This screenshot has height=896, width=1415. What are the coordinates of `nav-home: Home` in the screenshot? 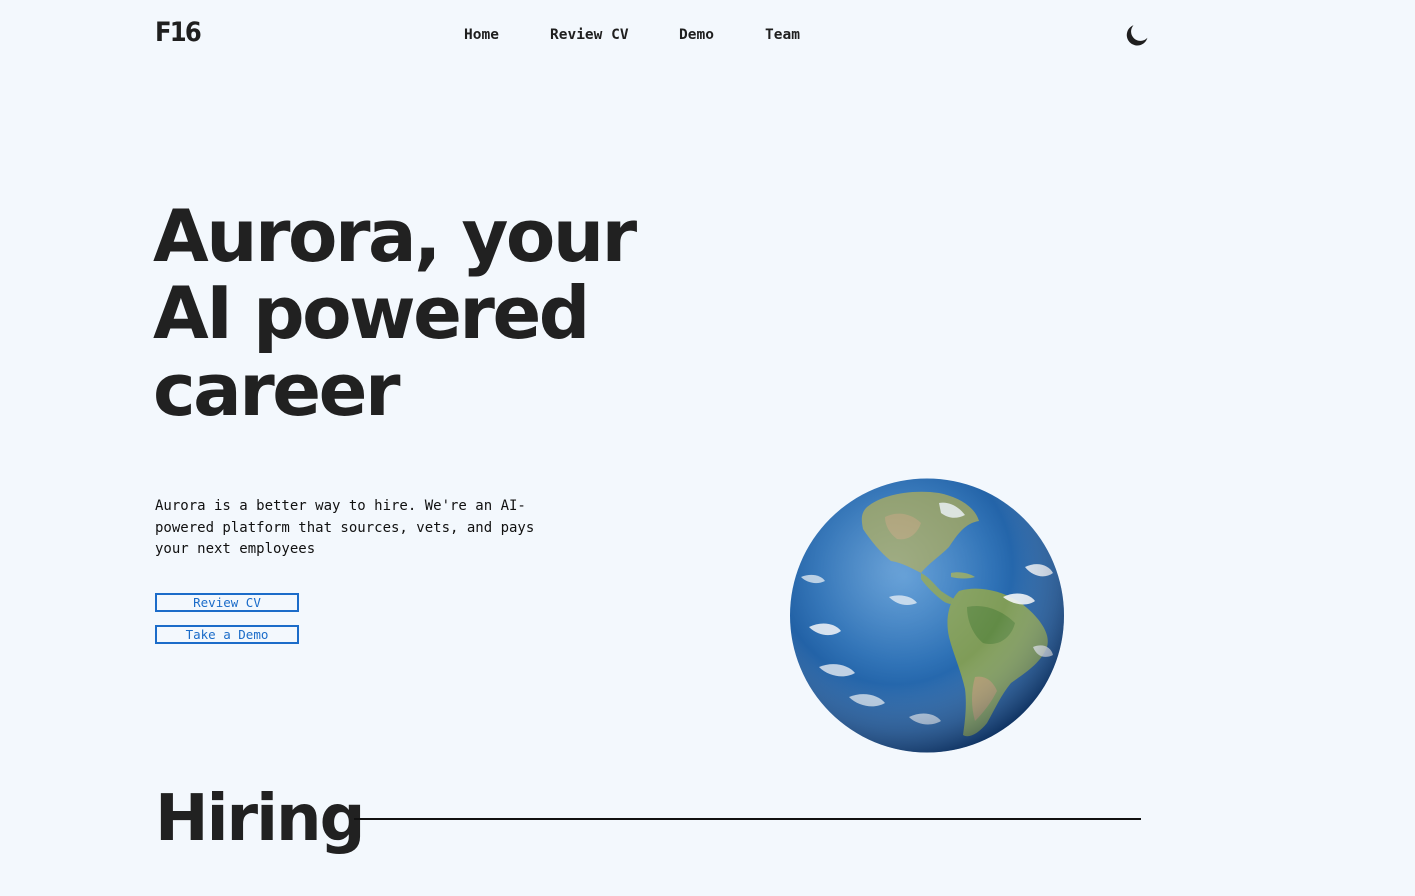 It's located at (481, 35).